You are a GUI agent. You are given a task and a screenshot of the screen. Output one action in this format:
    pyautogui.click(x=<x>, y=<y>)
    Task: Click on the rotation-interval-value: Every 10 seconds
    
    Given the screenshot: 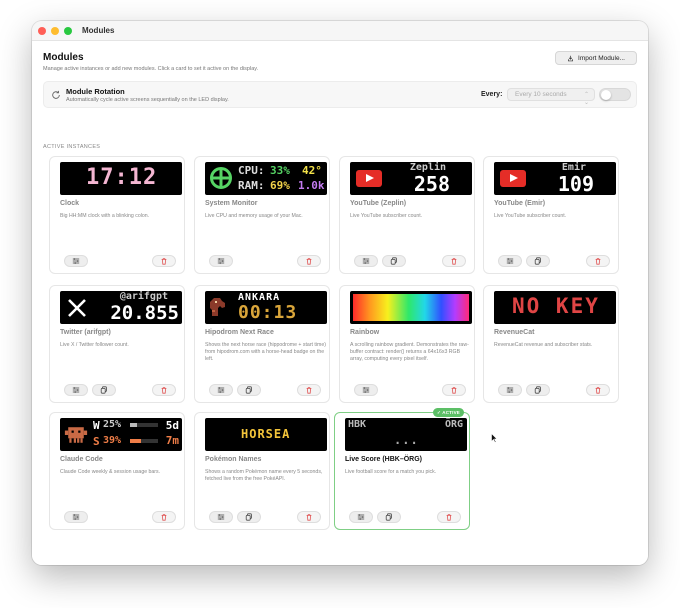 What is the action you would take?
    pyautogui.click(x=541, y=94)
    